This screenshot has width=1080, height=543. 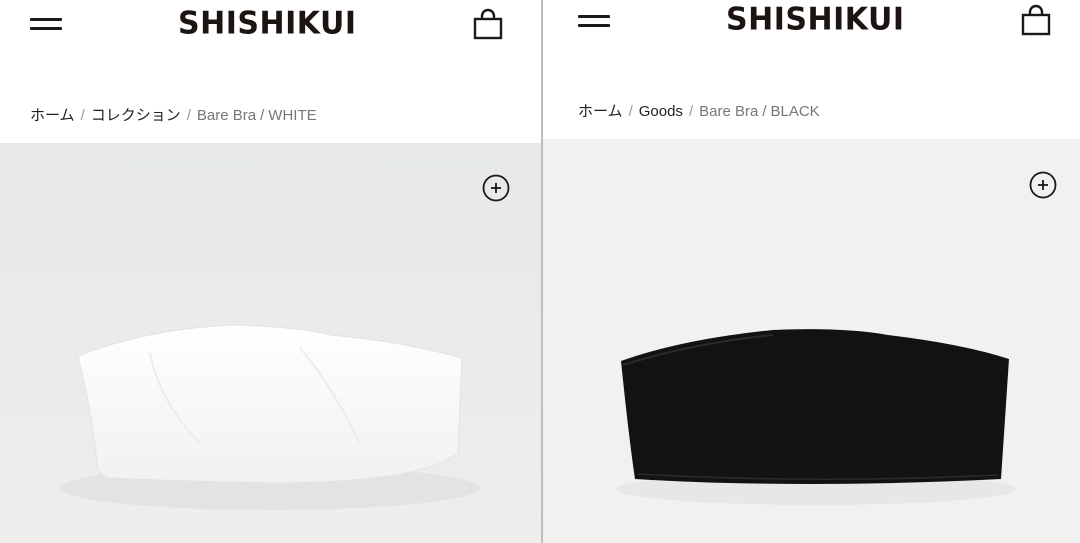 I want to click on breadcrumb-variant: BLACK, so click(x=795, y=111).